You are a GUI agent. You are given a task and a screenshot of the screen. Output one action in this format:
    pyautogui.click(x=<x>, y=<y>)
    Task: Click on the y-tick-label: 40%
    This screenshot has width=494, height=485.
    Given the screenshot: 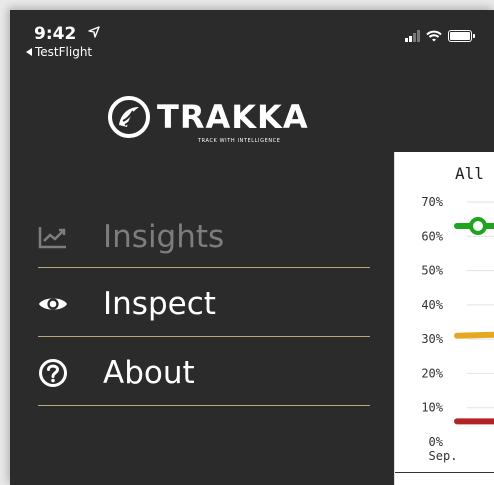 What is the action you would take?
    pyautogui.click(x=432, y=305)
    